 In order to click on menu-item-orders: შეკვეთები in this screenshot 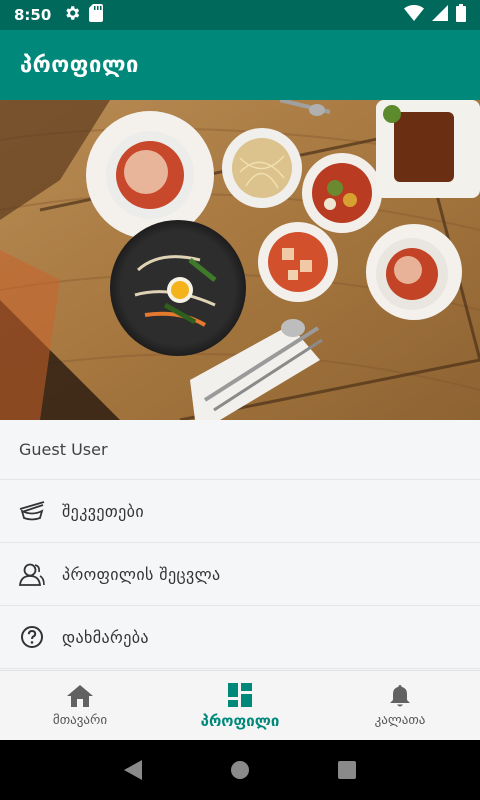, I will do `click(240, 511)`.